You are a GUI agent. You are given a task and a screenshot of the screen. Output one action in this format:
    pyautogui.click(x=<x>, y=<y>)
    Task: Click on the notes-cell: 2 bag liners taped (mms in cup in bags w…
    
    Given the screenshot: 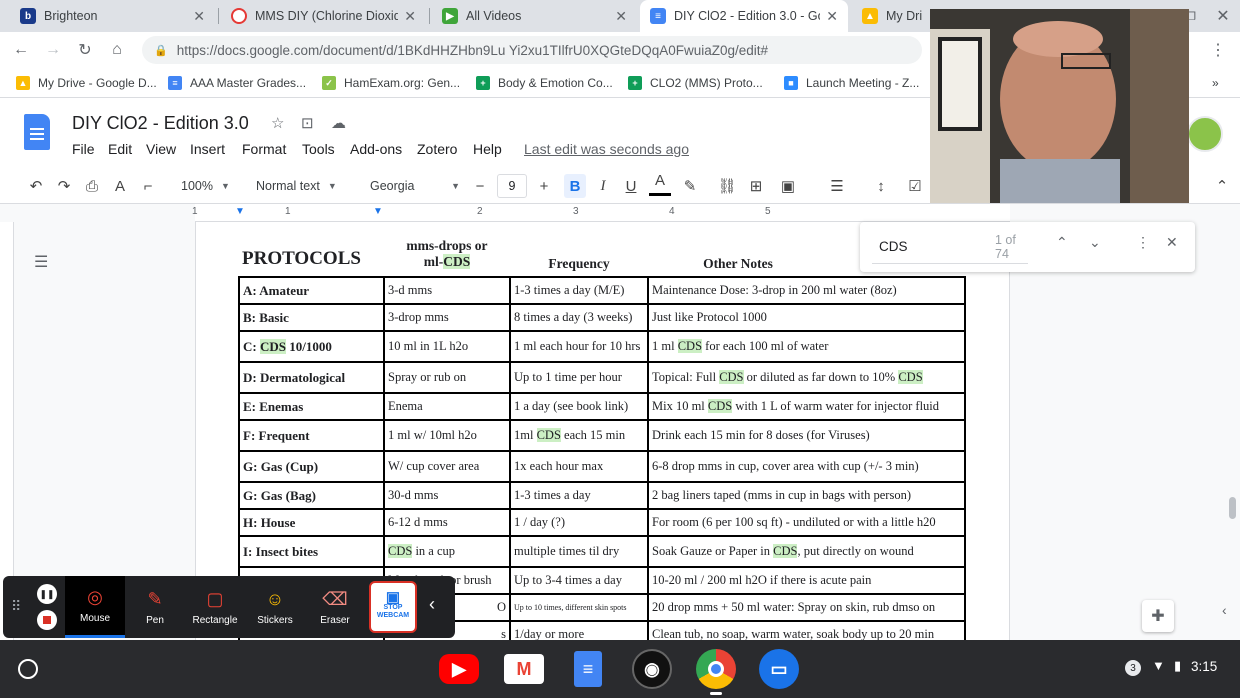 What is the action you would take?
    pyautogui.click(x=806, y=495)
    